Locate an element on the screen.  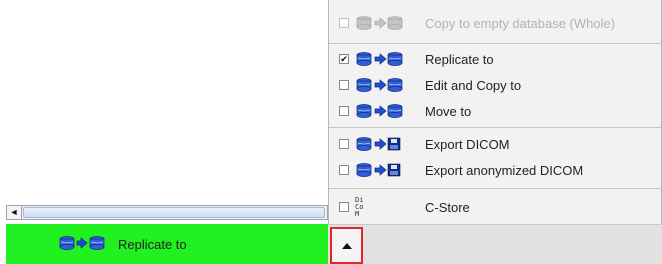
menu-toggle-button is located at coordinates (346, 245).